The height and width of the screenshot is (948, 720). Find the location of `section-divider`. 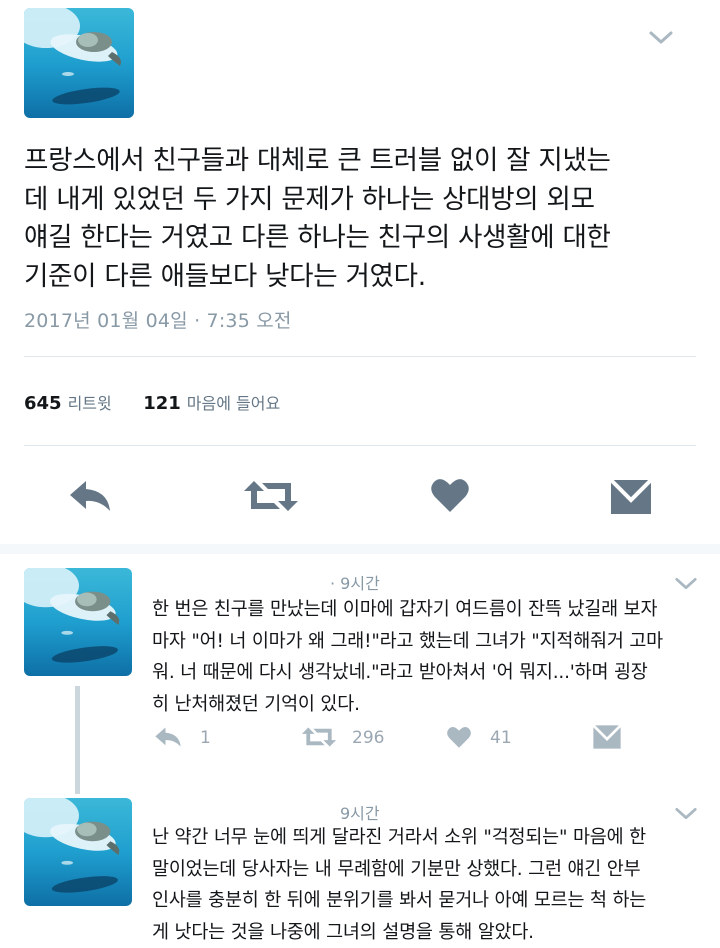

section-divider is located at coordinates (360, 549).